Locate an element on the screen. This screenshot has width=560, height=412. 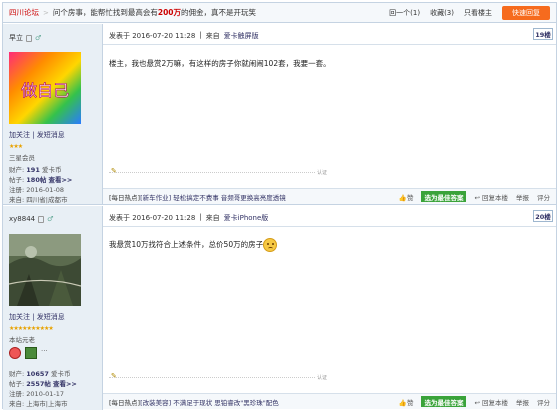
post-time: 发表于 2016-07-20 11:28 is located at coordinates (152, 218).